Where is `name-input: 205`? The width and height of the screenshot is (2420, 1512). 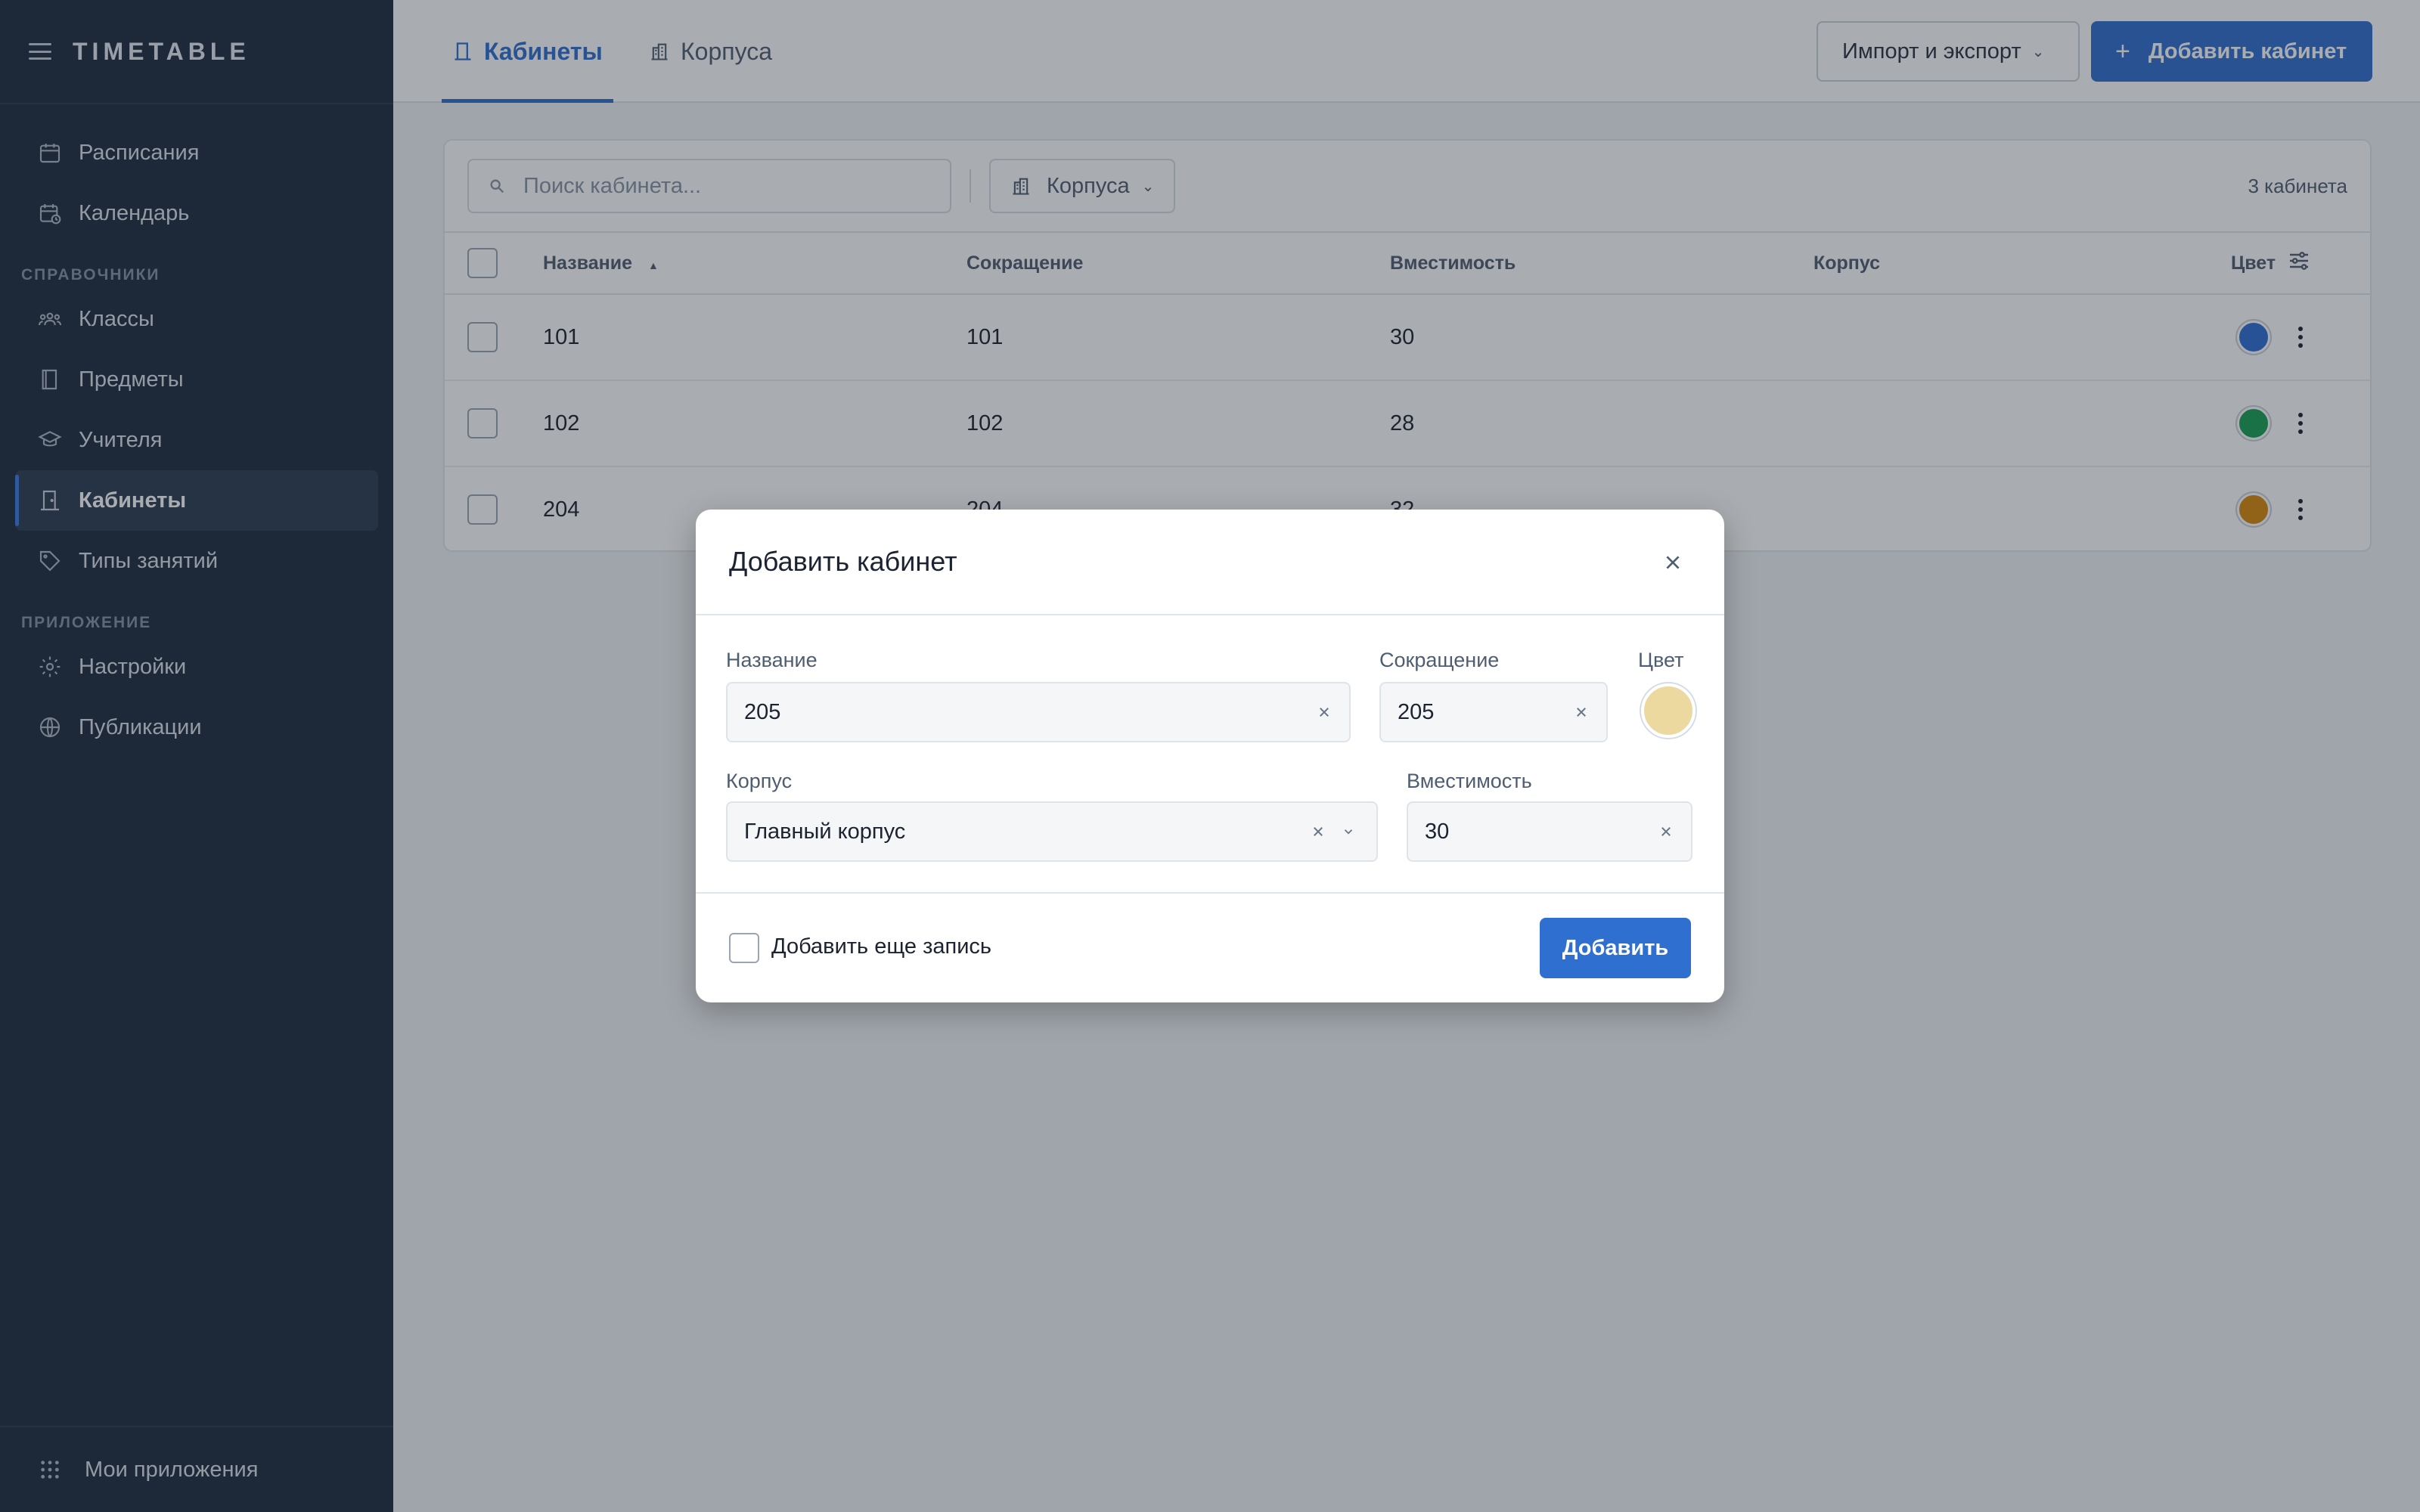
name-input: 205 is located at coordinates (1038, 712).